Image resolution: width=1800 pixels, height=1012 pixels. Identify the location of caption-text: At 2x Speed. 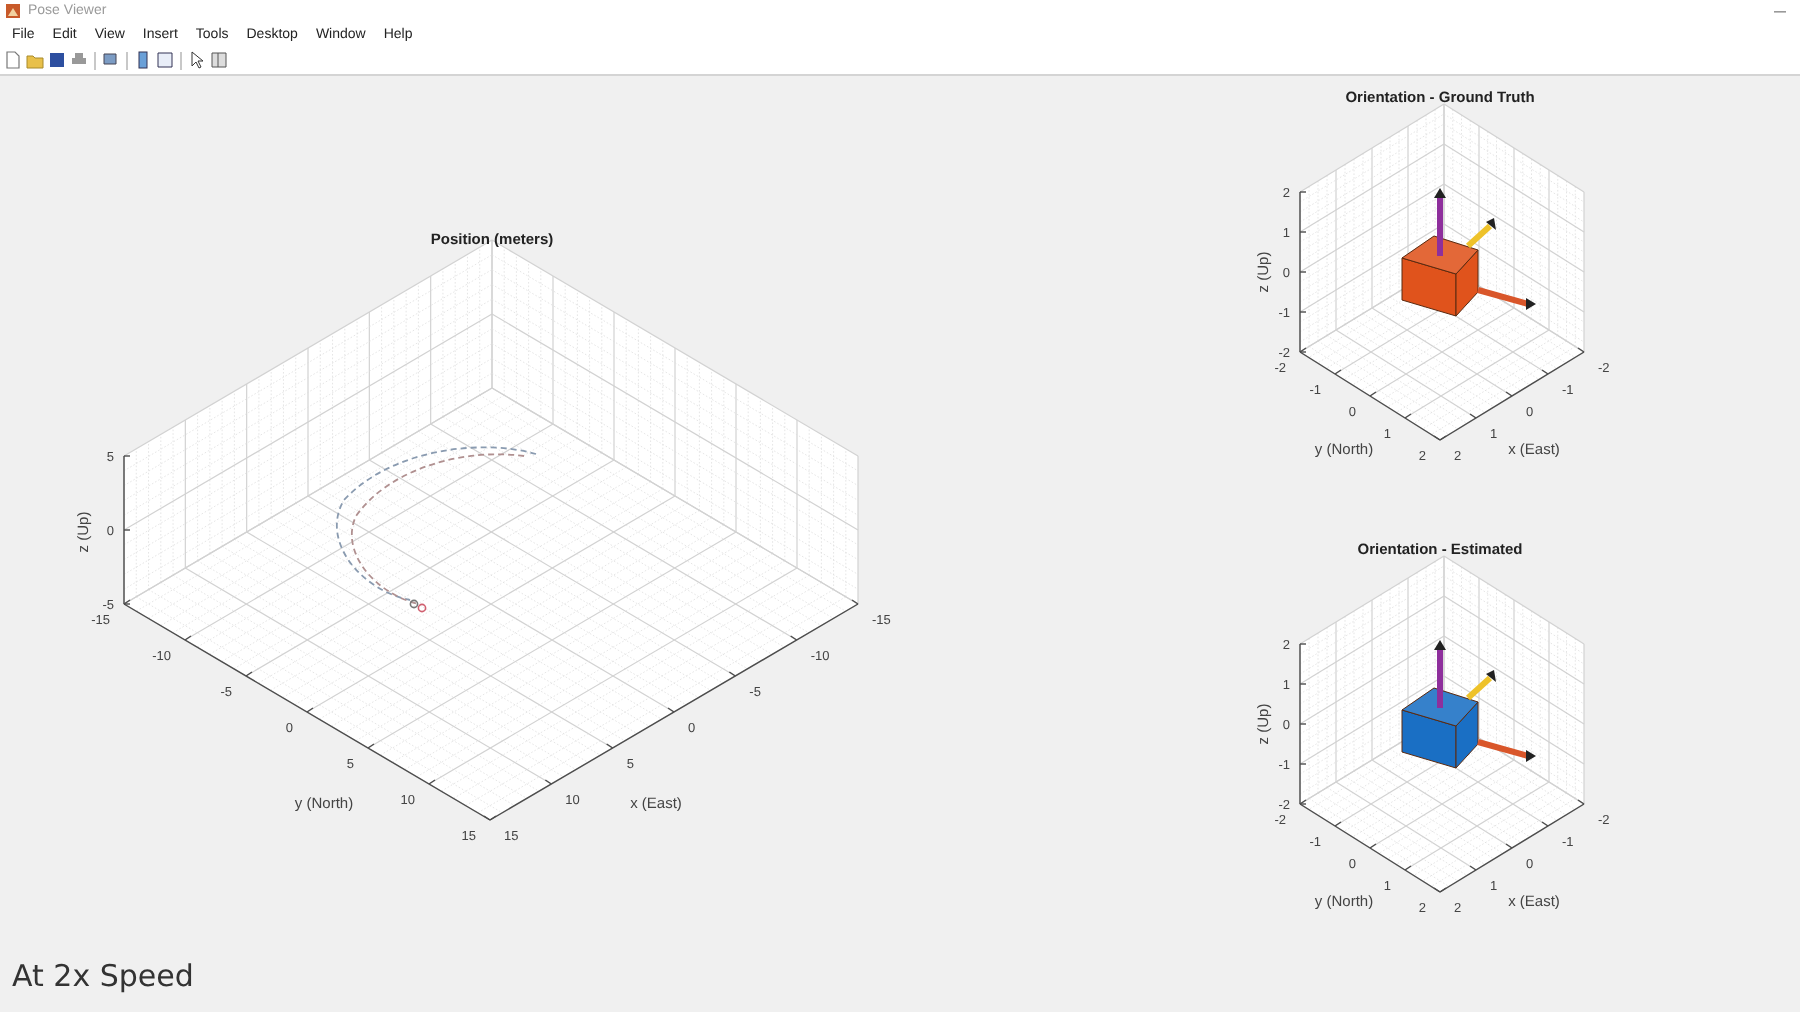
(103, 976).